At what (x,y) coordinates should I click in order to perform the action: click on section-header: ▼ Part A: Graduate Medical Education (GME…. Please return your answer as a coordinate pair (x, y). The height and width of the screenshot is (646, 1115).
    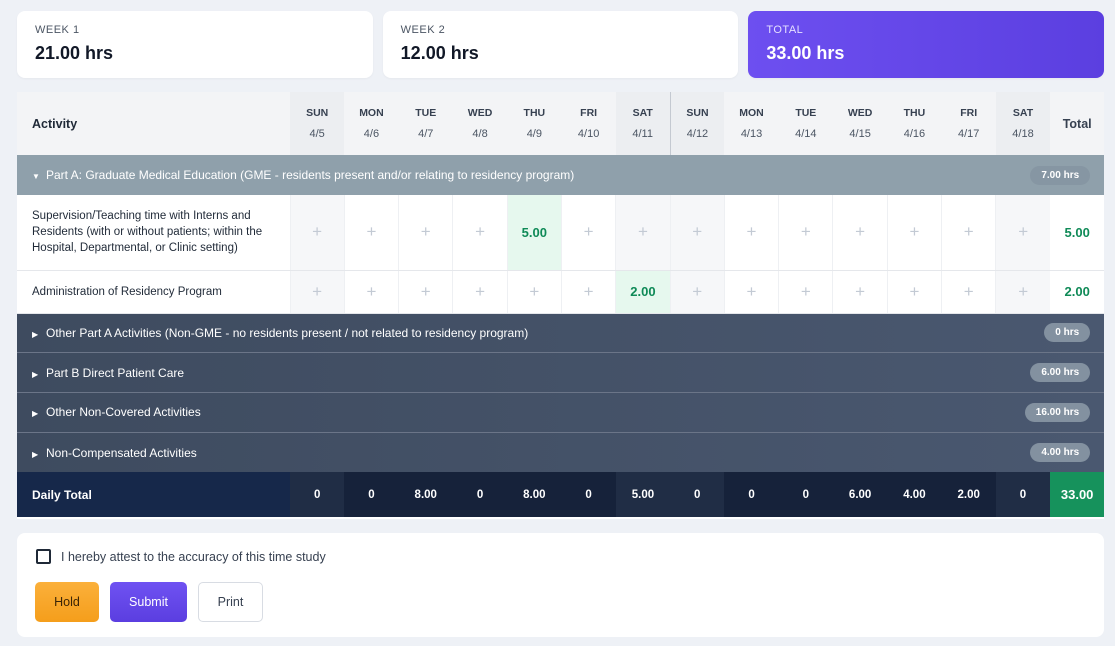
    Looking at the image, I should click on (560, 175).